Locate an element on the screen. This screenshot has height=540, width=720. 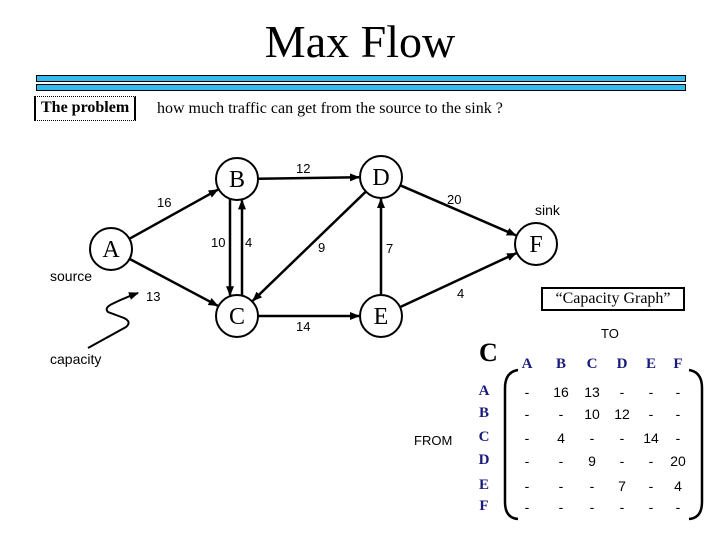
edge-label-a-c: 13 is located at coordinates (153, 296).